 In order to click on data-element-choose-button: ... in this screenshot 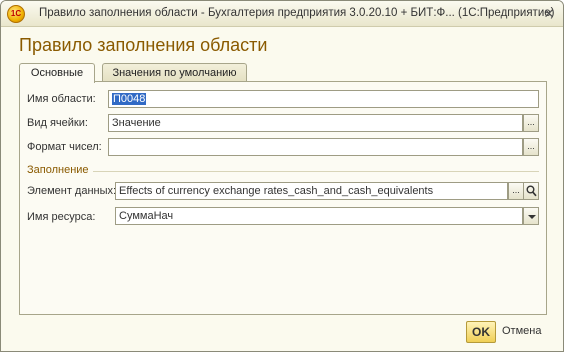, I will do `click(516, 191)`.